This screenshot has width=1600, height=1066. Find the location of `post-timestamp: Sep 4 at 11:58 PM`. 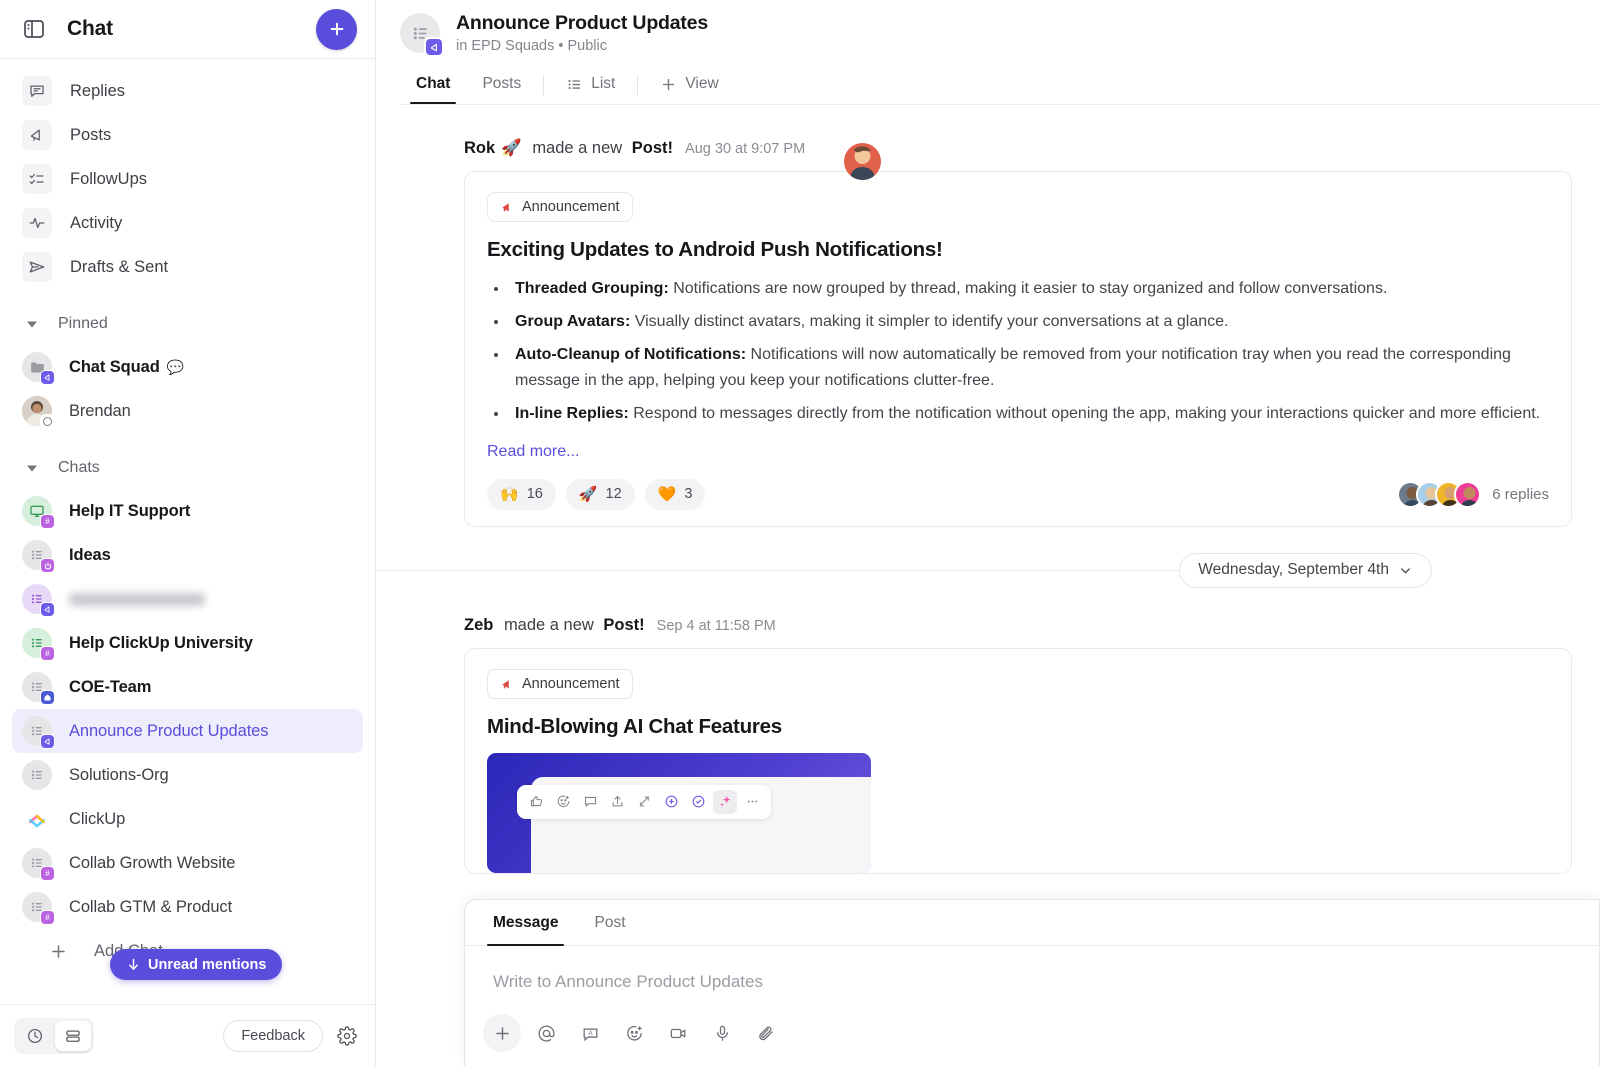

post-timestamp: Sep 4 at 11:58 PM is located at coordinates (716, 625).